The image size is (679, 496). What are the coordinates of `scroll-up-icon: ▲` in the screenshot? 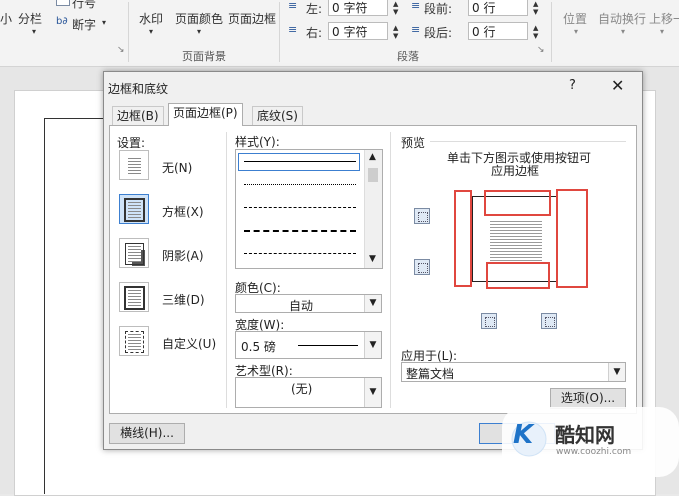 It's located at (372, 157).